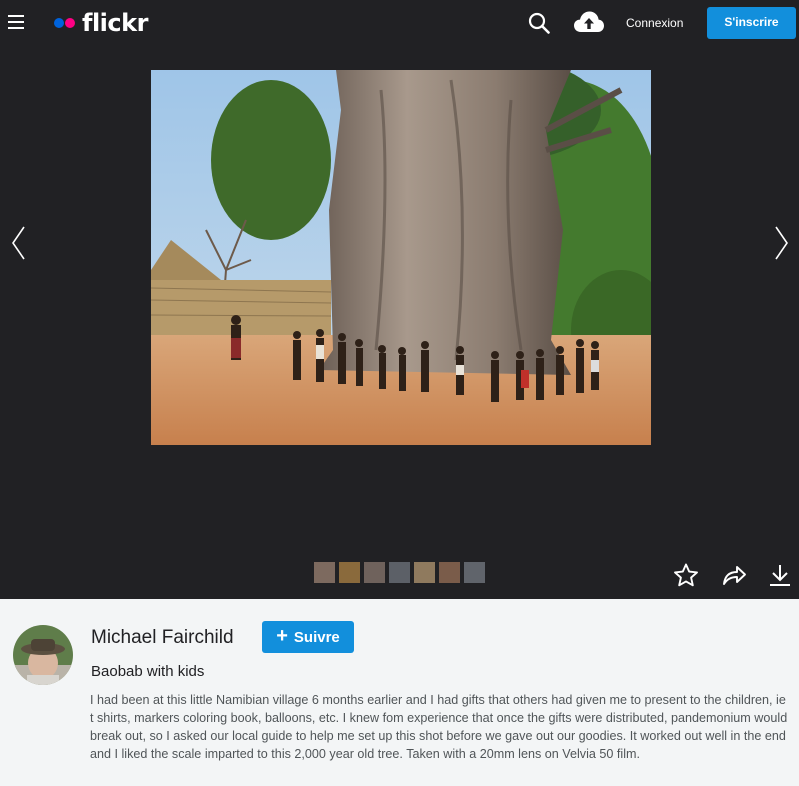 The width and height of the screenshot is (799, 786). Describe the element at coordinates (686, 575) in the screenshot. I see `star-icon` at that location.